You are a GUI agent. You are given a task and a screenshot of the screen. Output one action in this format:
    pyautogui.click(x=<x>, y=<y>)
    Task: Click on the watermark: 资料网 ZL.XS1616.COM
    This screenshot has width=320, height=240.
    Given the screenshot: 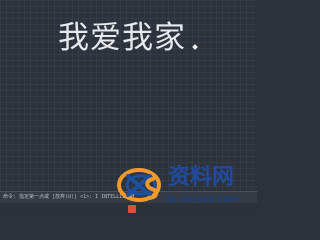 What is the action you would take?
    pyautogui.click(x=184, y=186)
    